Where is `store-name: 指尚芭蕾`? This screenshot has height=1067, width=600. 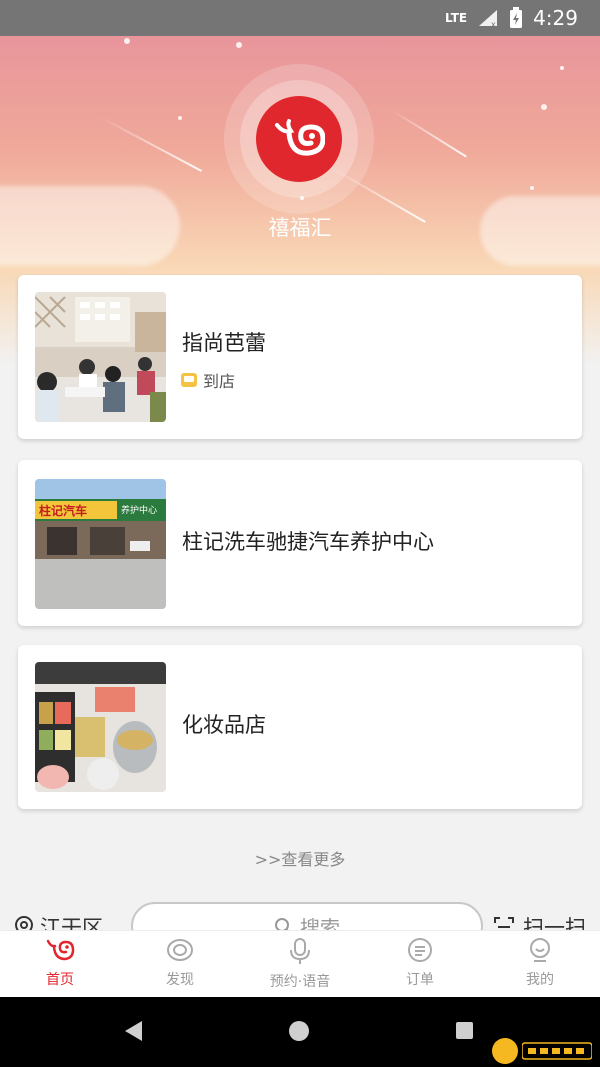 store-name: 指尚芭蕾 is located at coordinates (224, 343).